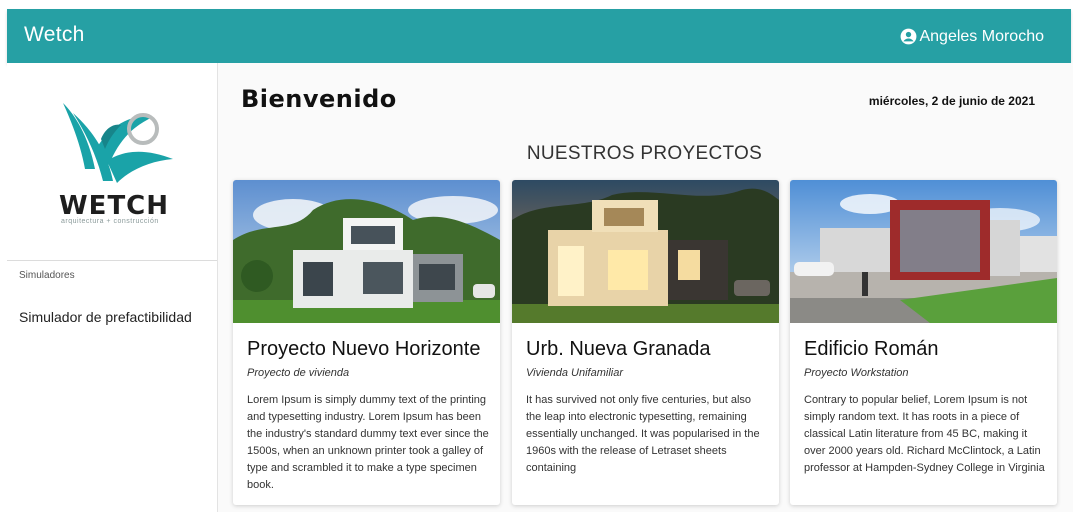  What do you see at coordinates (951, 101) in the screenshot?
I see `current-date: miércoles, 2 de junio de 2021` at bounding box center [951, 101].